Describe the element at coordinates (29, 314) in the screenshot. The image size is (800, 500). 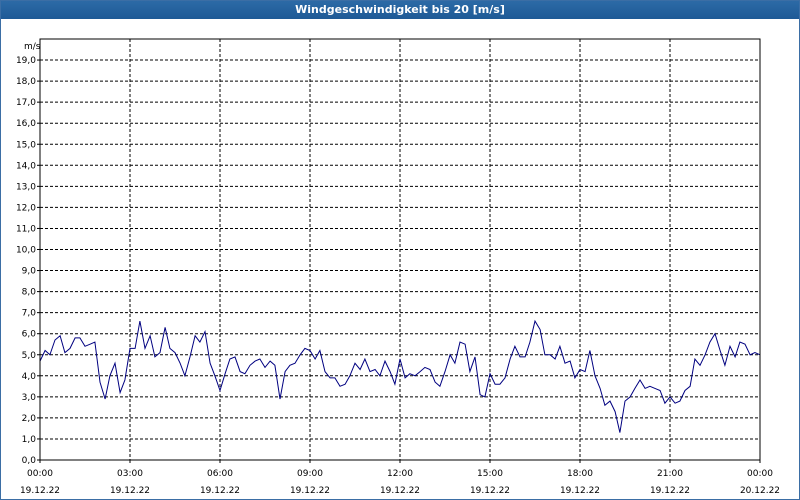
I see `y-tick-label: 7,0` at that location.